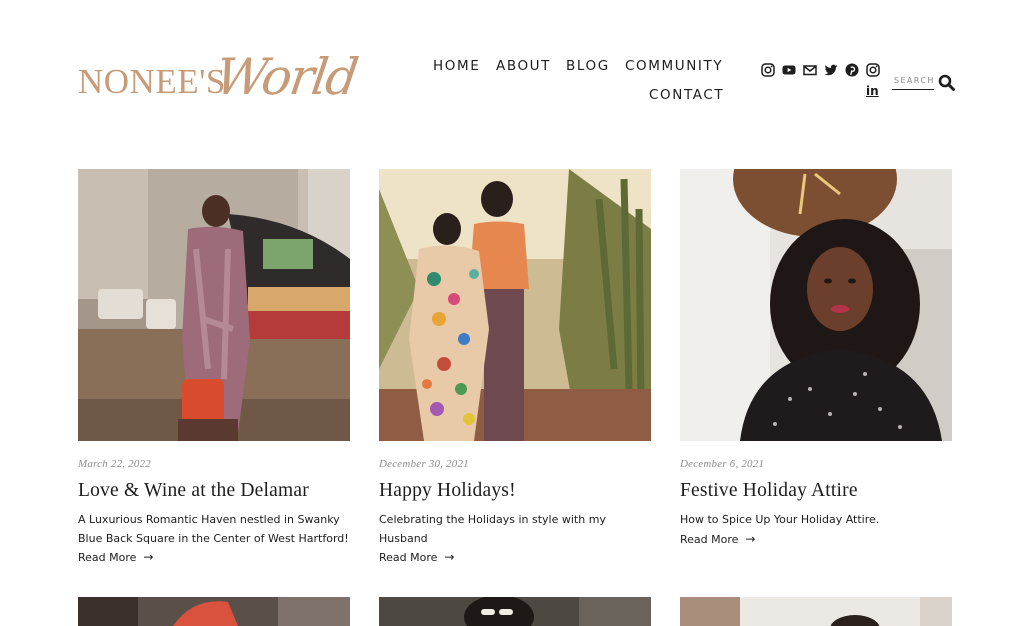 The image size is (1024, 626). What do you see at coordinates (214, 491) in the screenshot?
I see `post-title: Love & Wine at the Delamar` at bounding box center [214, 491].